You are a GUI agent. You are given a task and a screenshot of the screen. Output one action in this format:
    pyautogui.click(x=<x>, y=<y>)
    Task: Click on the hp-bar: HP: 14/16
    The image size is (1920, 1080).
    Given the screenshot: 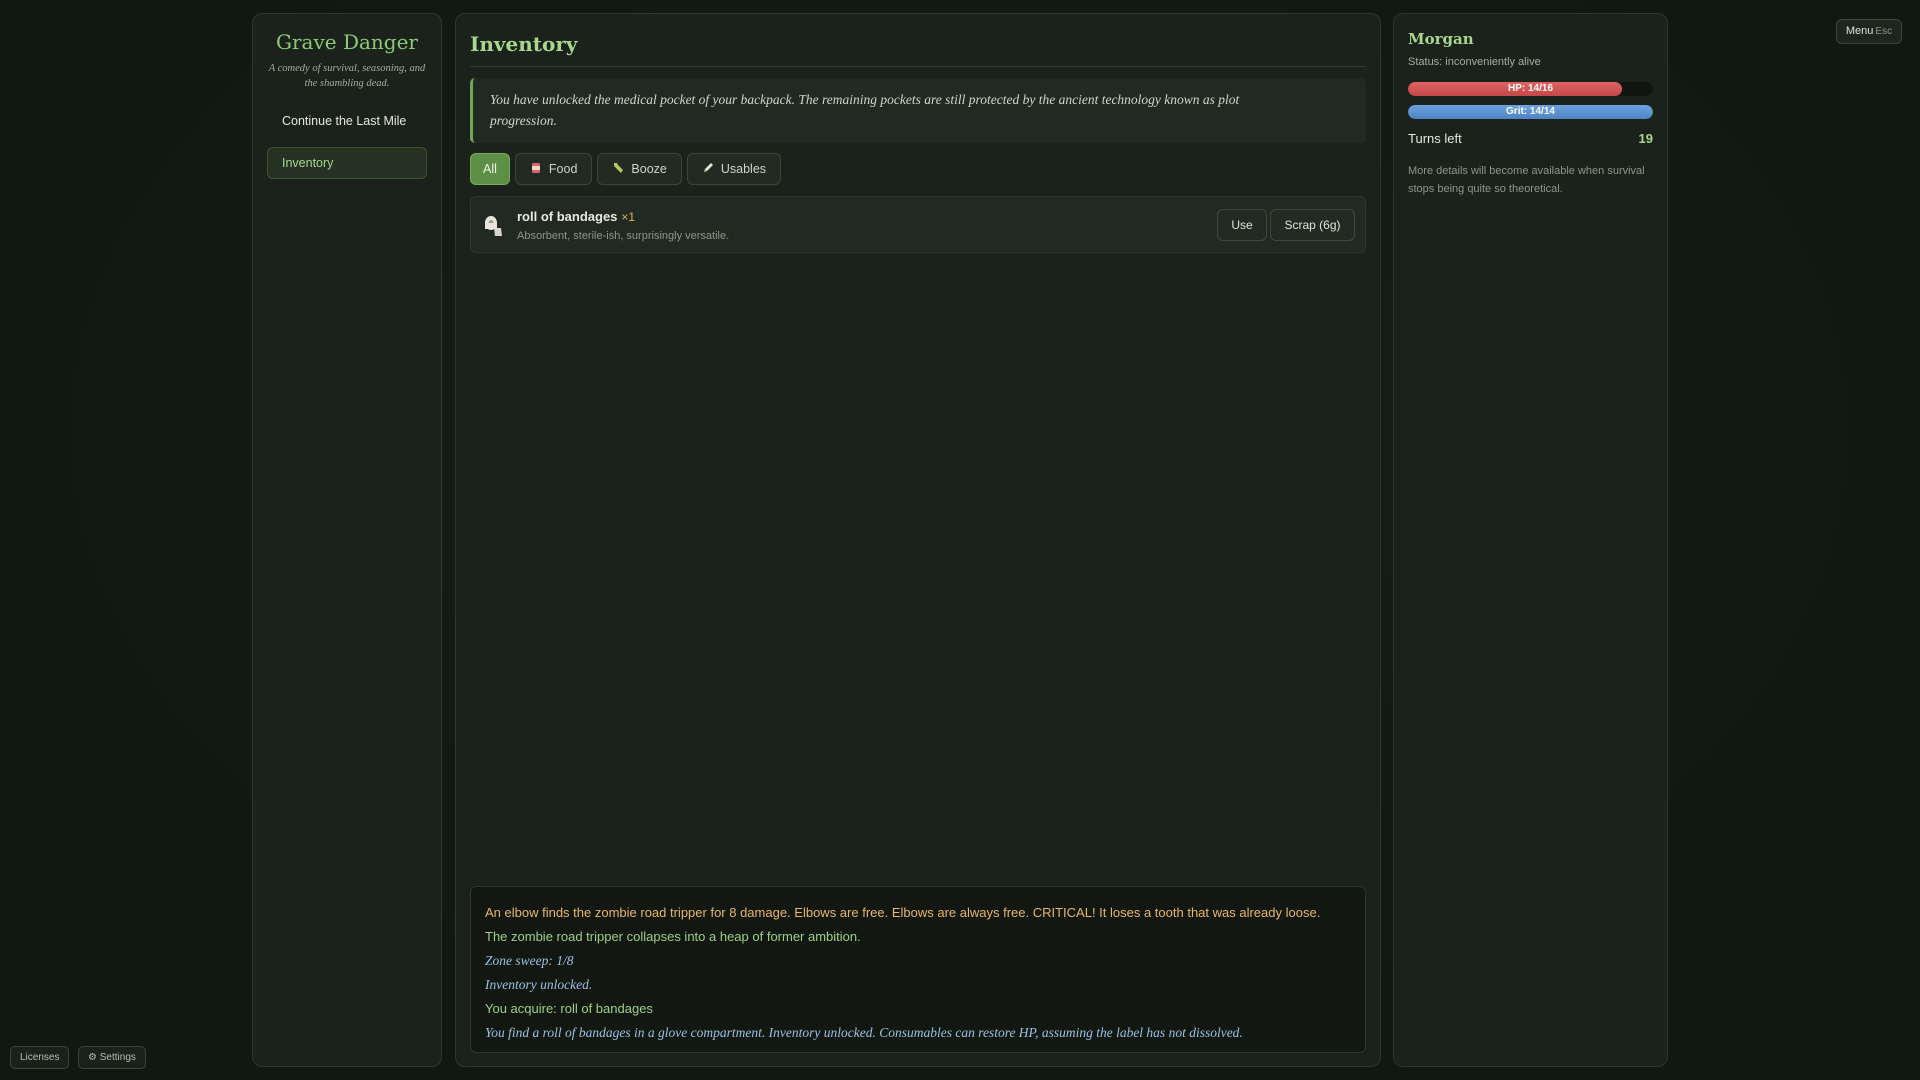 What is the action you would take?
    pyautogui.click(x=1530, y=89)
    